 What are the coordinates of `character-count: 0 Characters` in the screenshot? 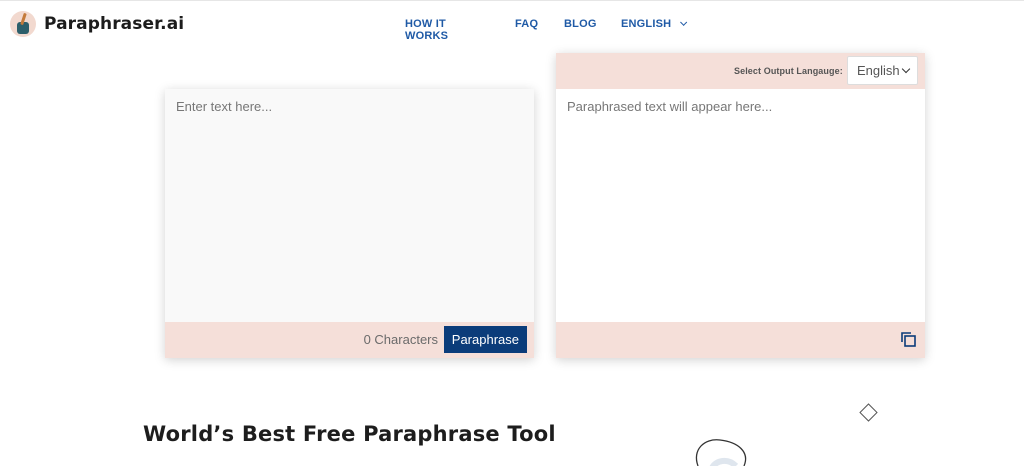 It's located at (400, 339).